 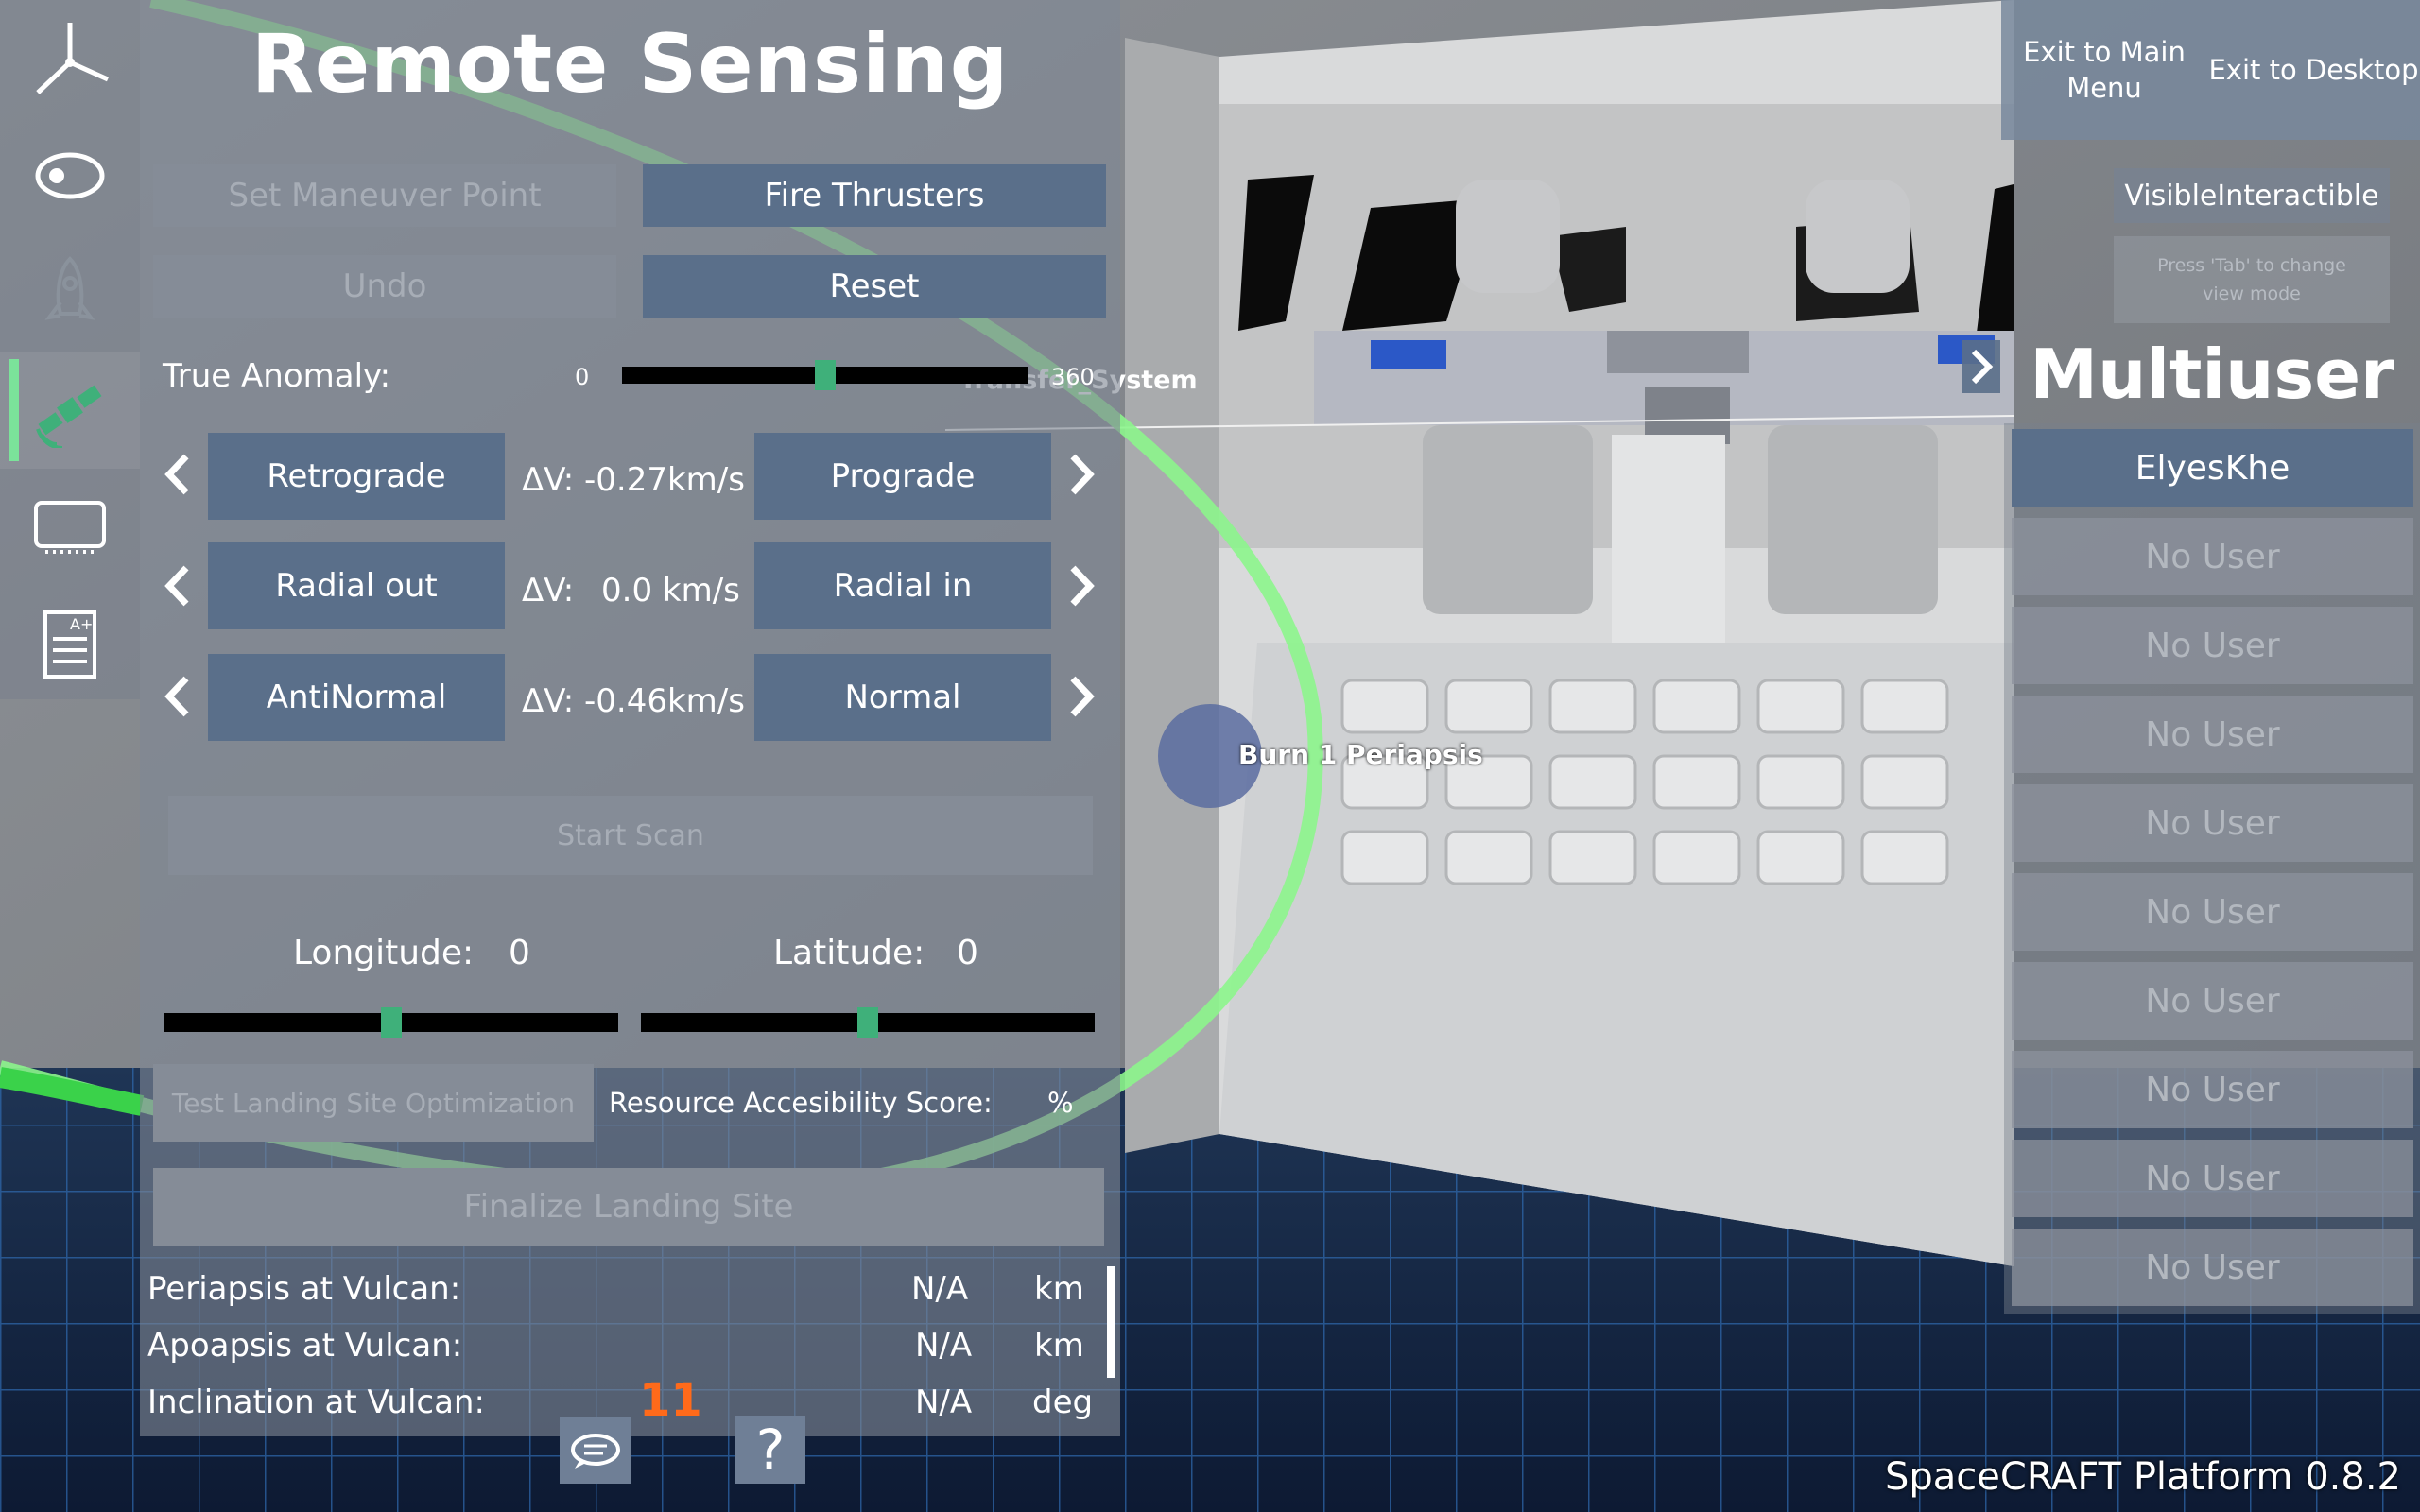 I want to click on normal-button: Normal, so click(x=902, y=697).